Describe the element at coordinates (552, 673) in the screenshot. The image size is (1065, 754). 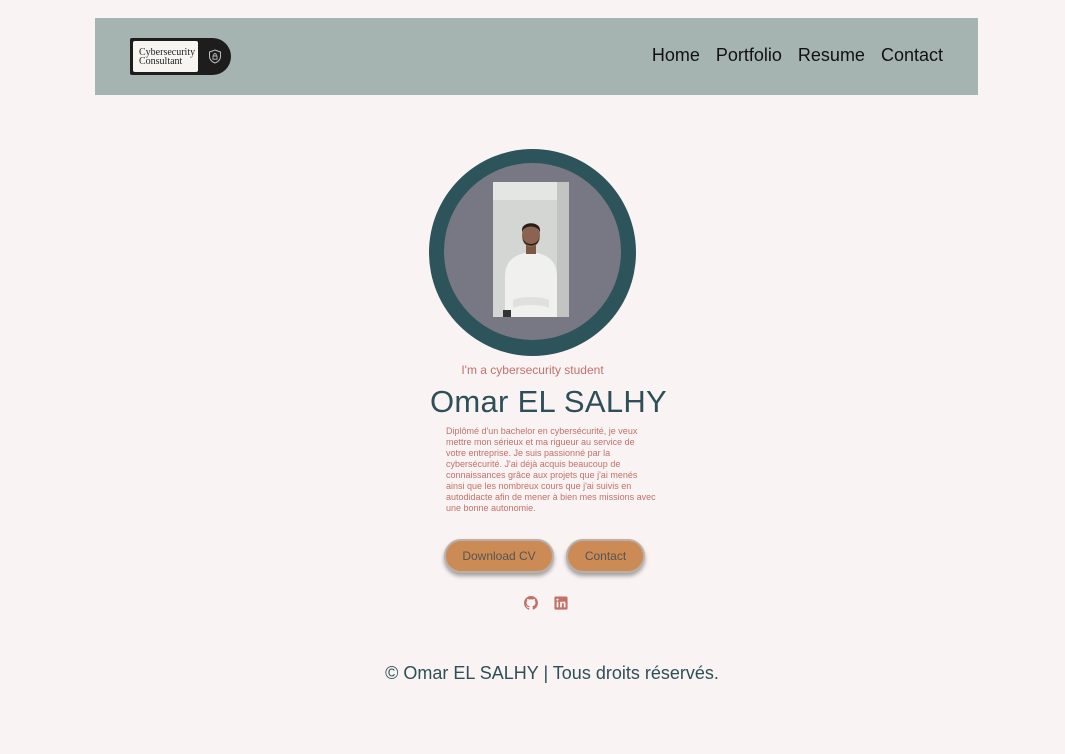
I see `footer-copyright: © Omar EL SALHY | Tous droits réservés.` at that location.